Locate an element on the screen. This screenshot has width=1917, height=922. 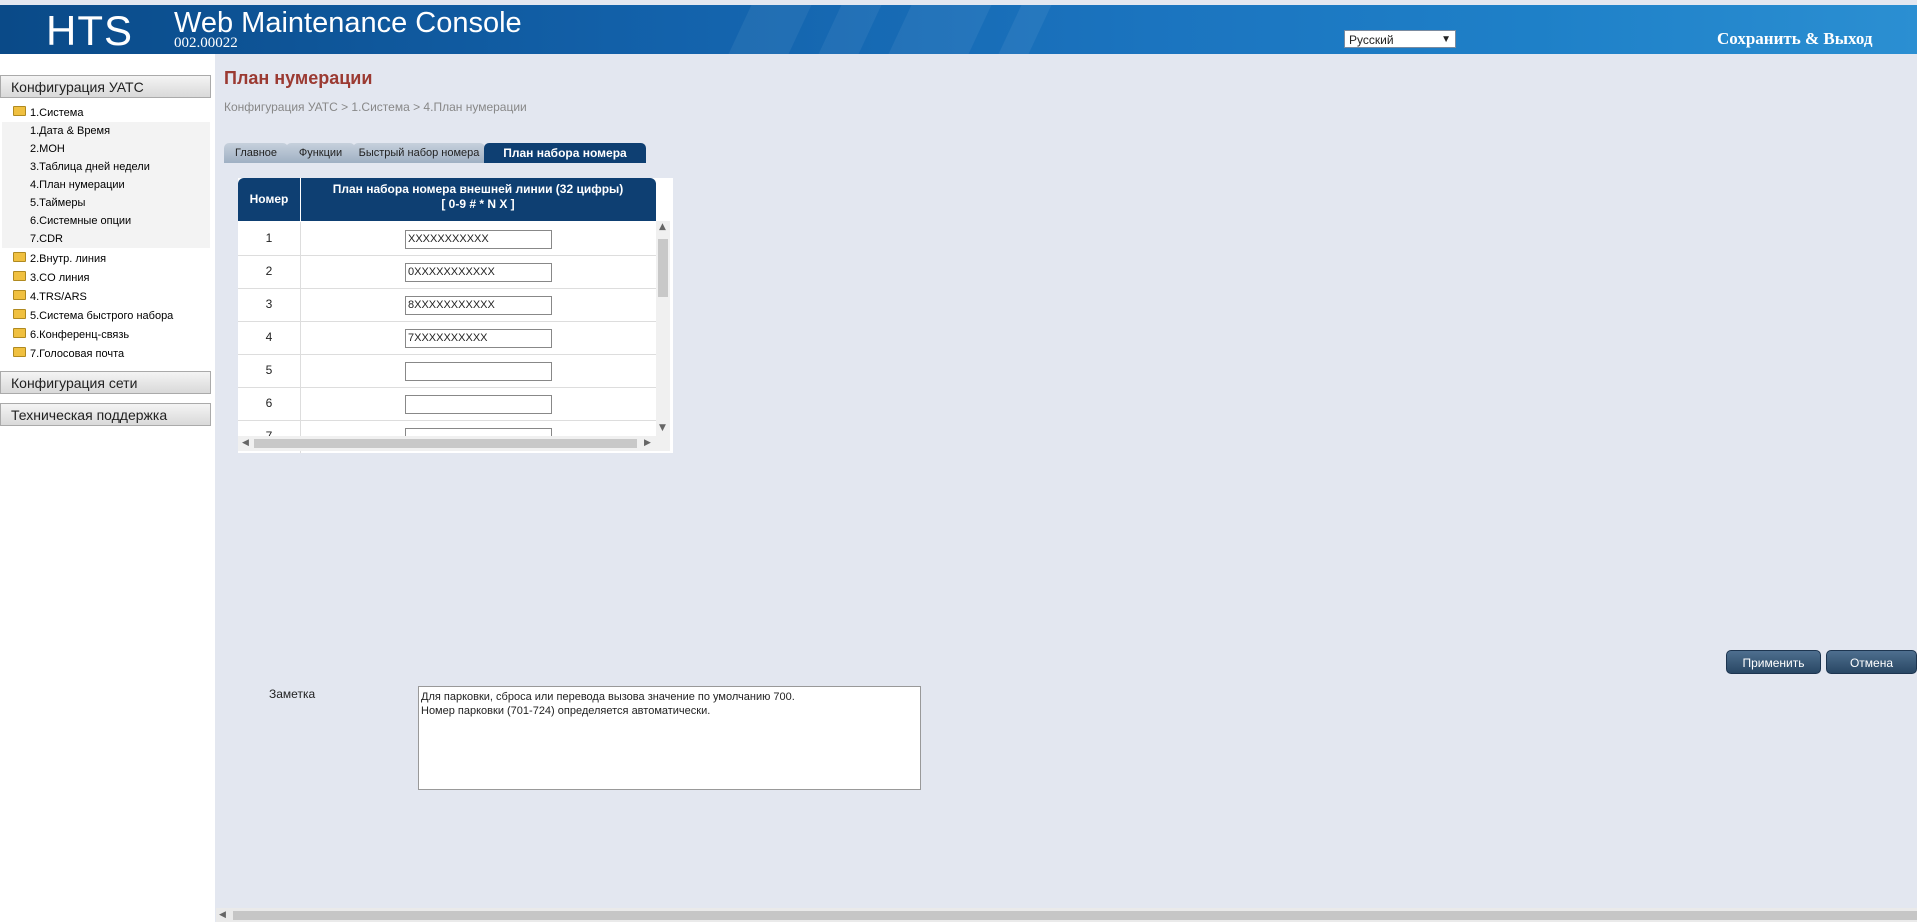
table-row: 1 XXXXXXXXXXX is located at coordinates (447, 239).